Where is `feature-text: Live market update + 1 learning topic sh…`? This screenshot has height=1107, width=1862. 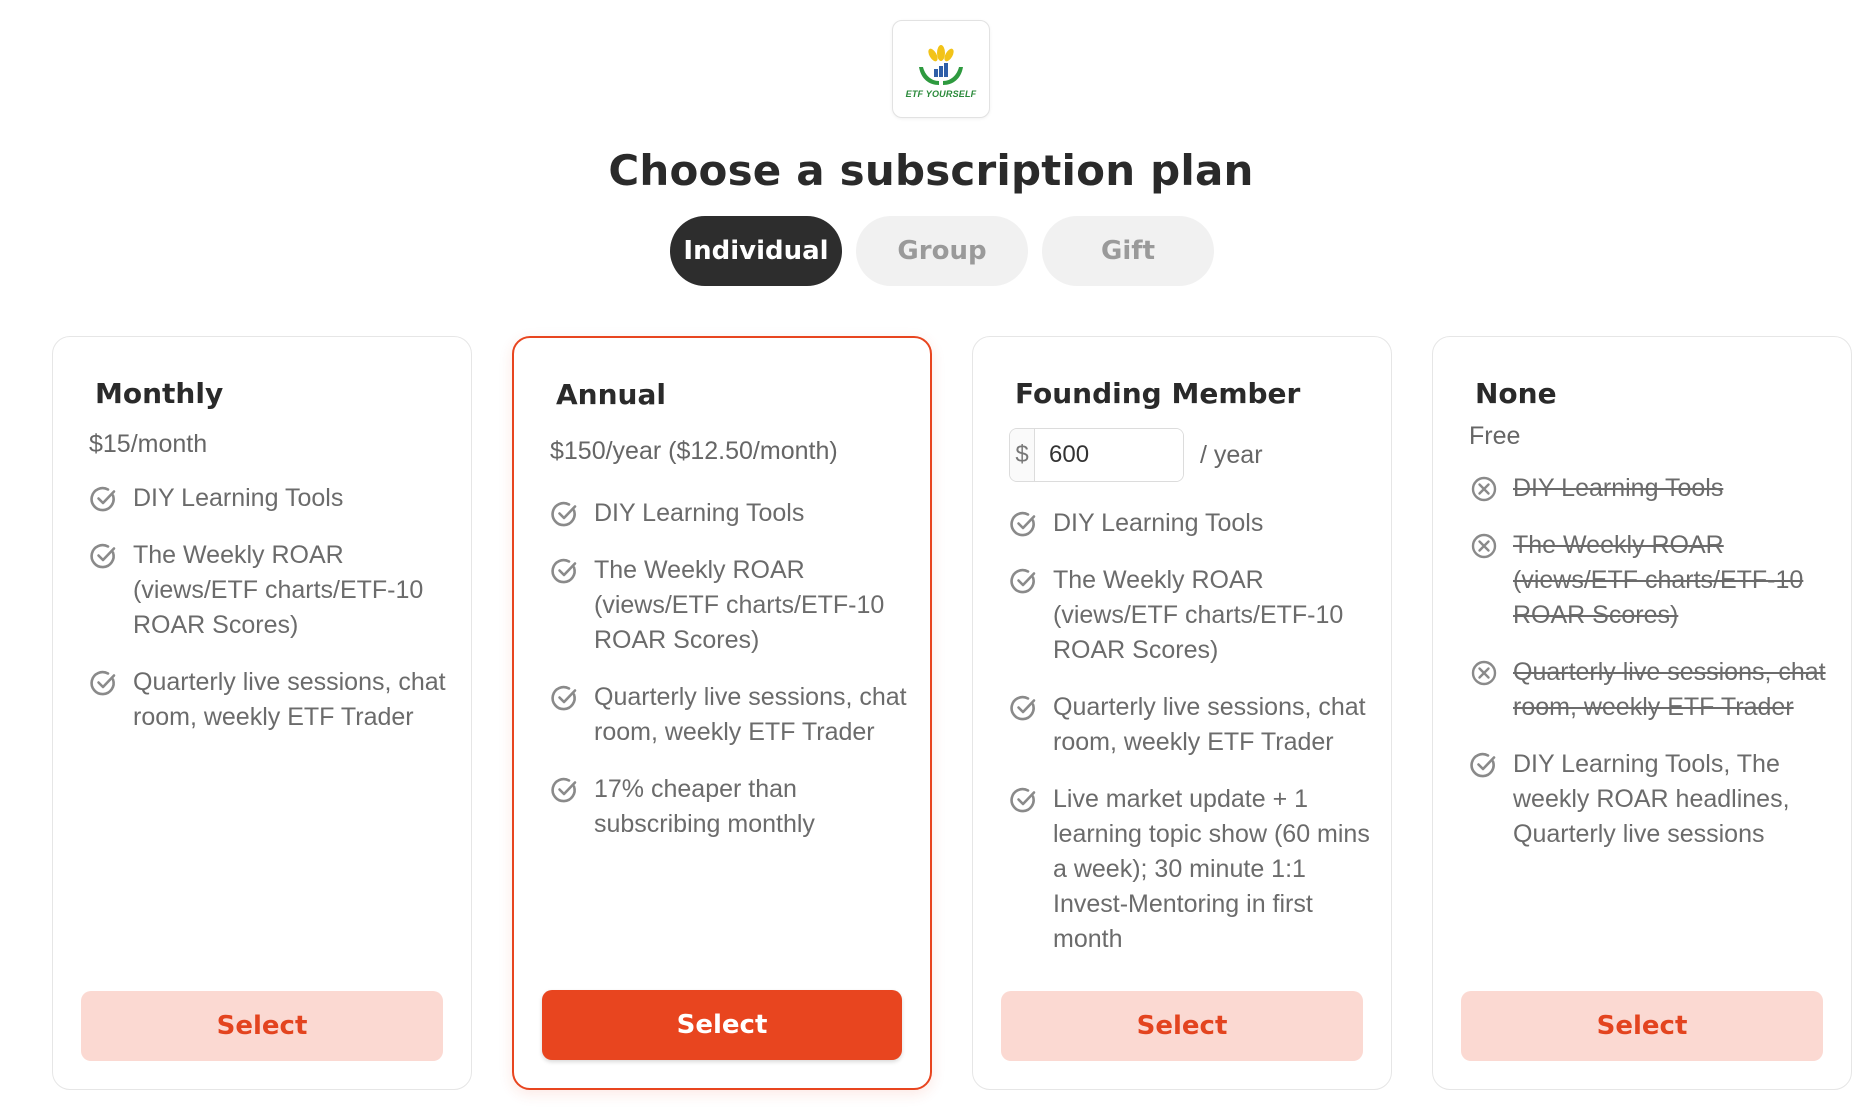
feature-text: Live market update + 1 learning topic sh… is located at coordinates (1211, 869).